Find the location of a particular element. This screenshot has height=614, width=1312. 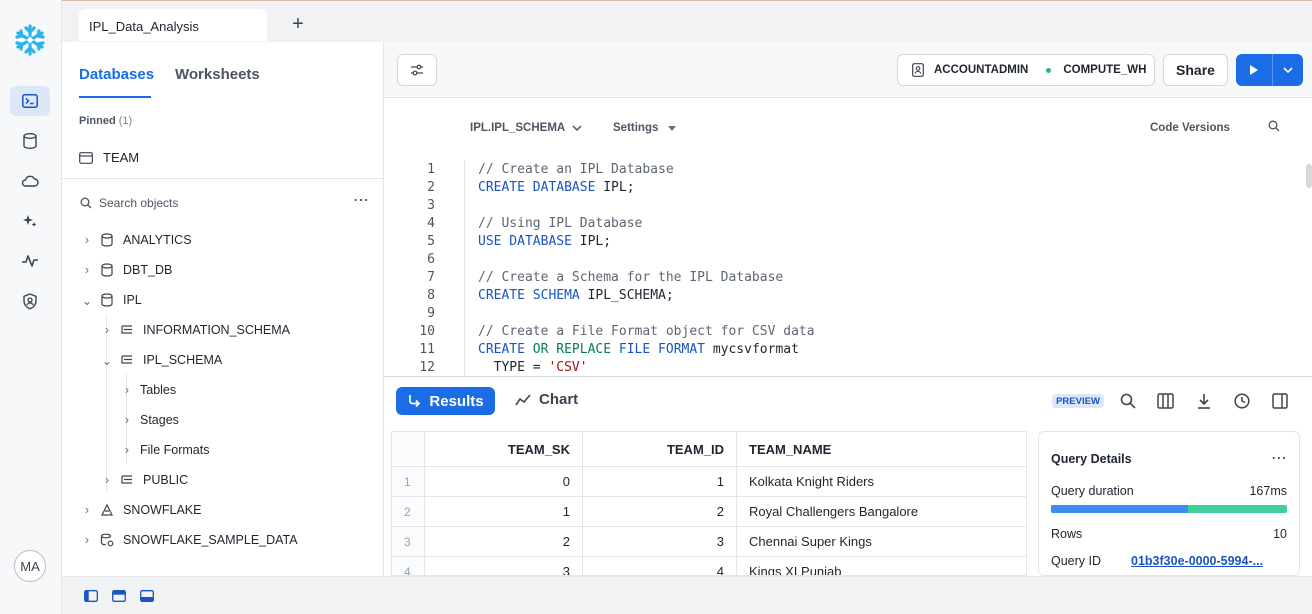

share-button: Share is located at coordinates (1195, 70).